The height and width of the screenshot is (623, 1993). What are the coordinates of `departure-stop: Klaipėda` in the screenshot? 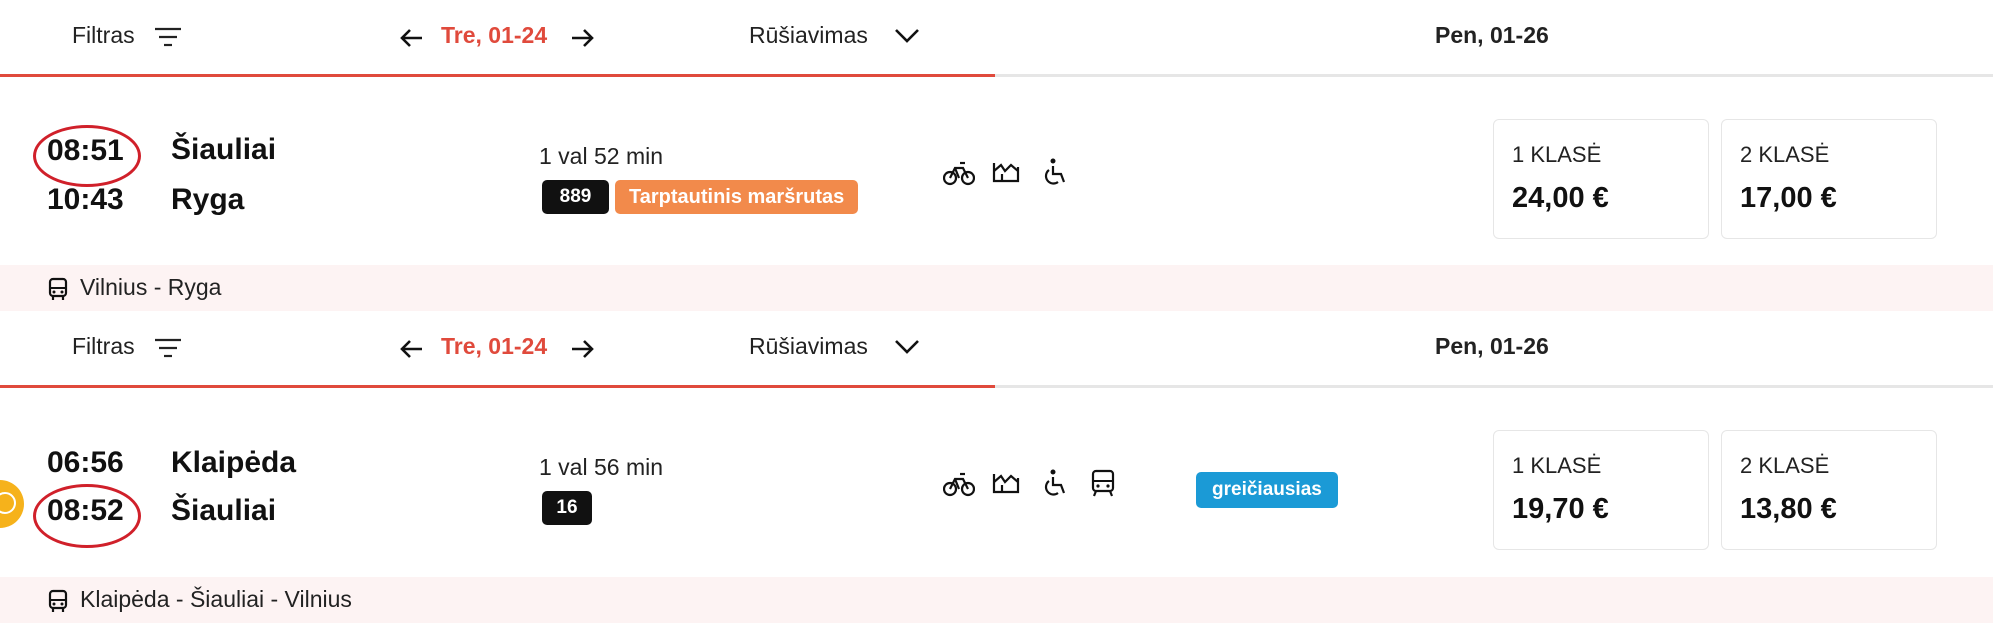 It's located at (234, 462).